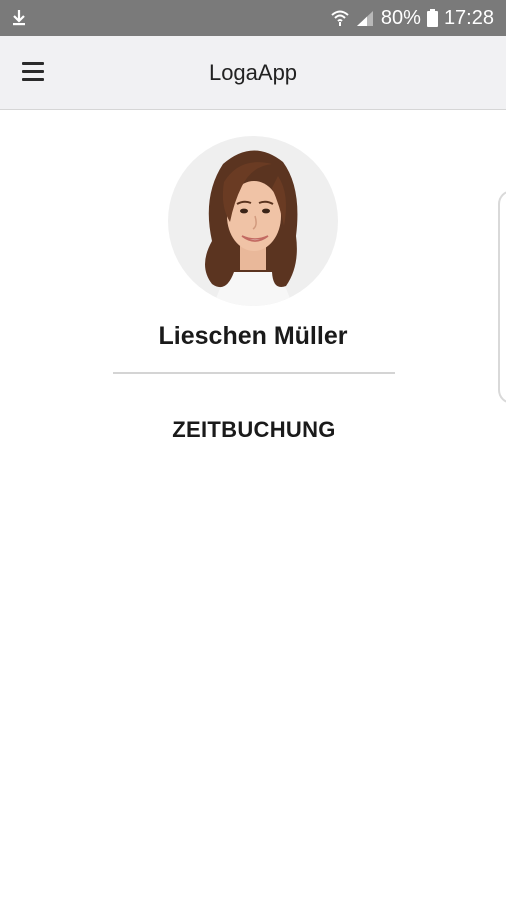 This screenshot has height=900, width=506. I want to click on side-panel-edge, so click(502, 297).